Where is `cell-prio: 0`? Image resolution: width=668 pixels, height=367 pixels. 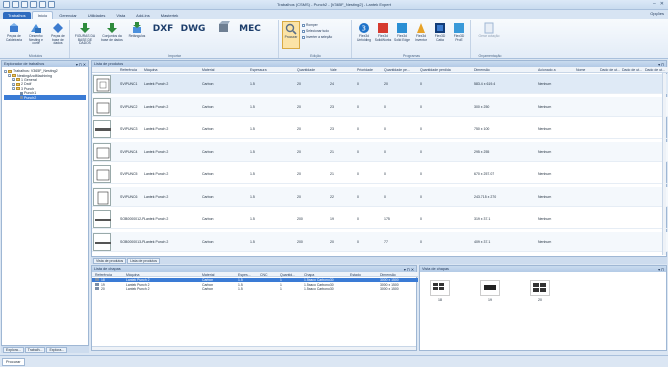
cell-prio: 0 is located at coordinates (358, 196).